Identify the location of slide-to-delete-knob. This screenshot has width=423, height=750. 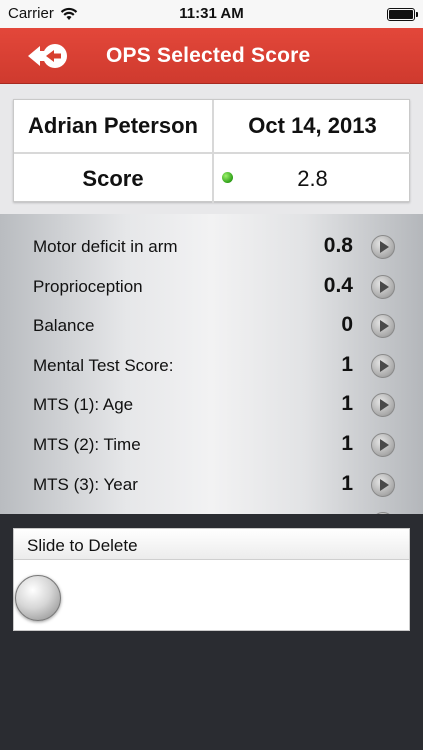
(38, 598).